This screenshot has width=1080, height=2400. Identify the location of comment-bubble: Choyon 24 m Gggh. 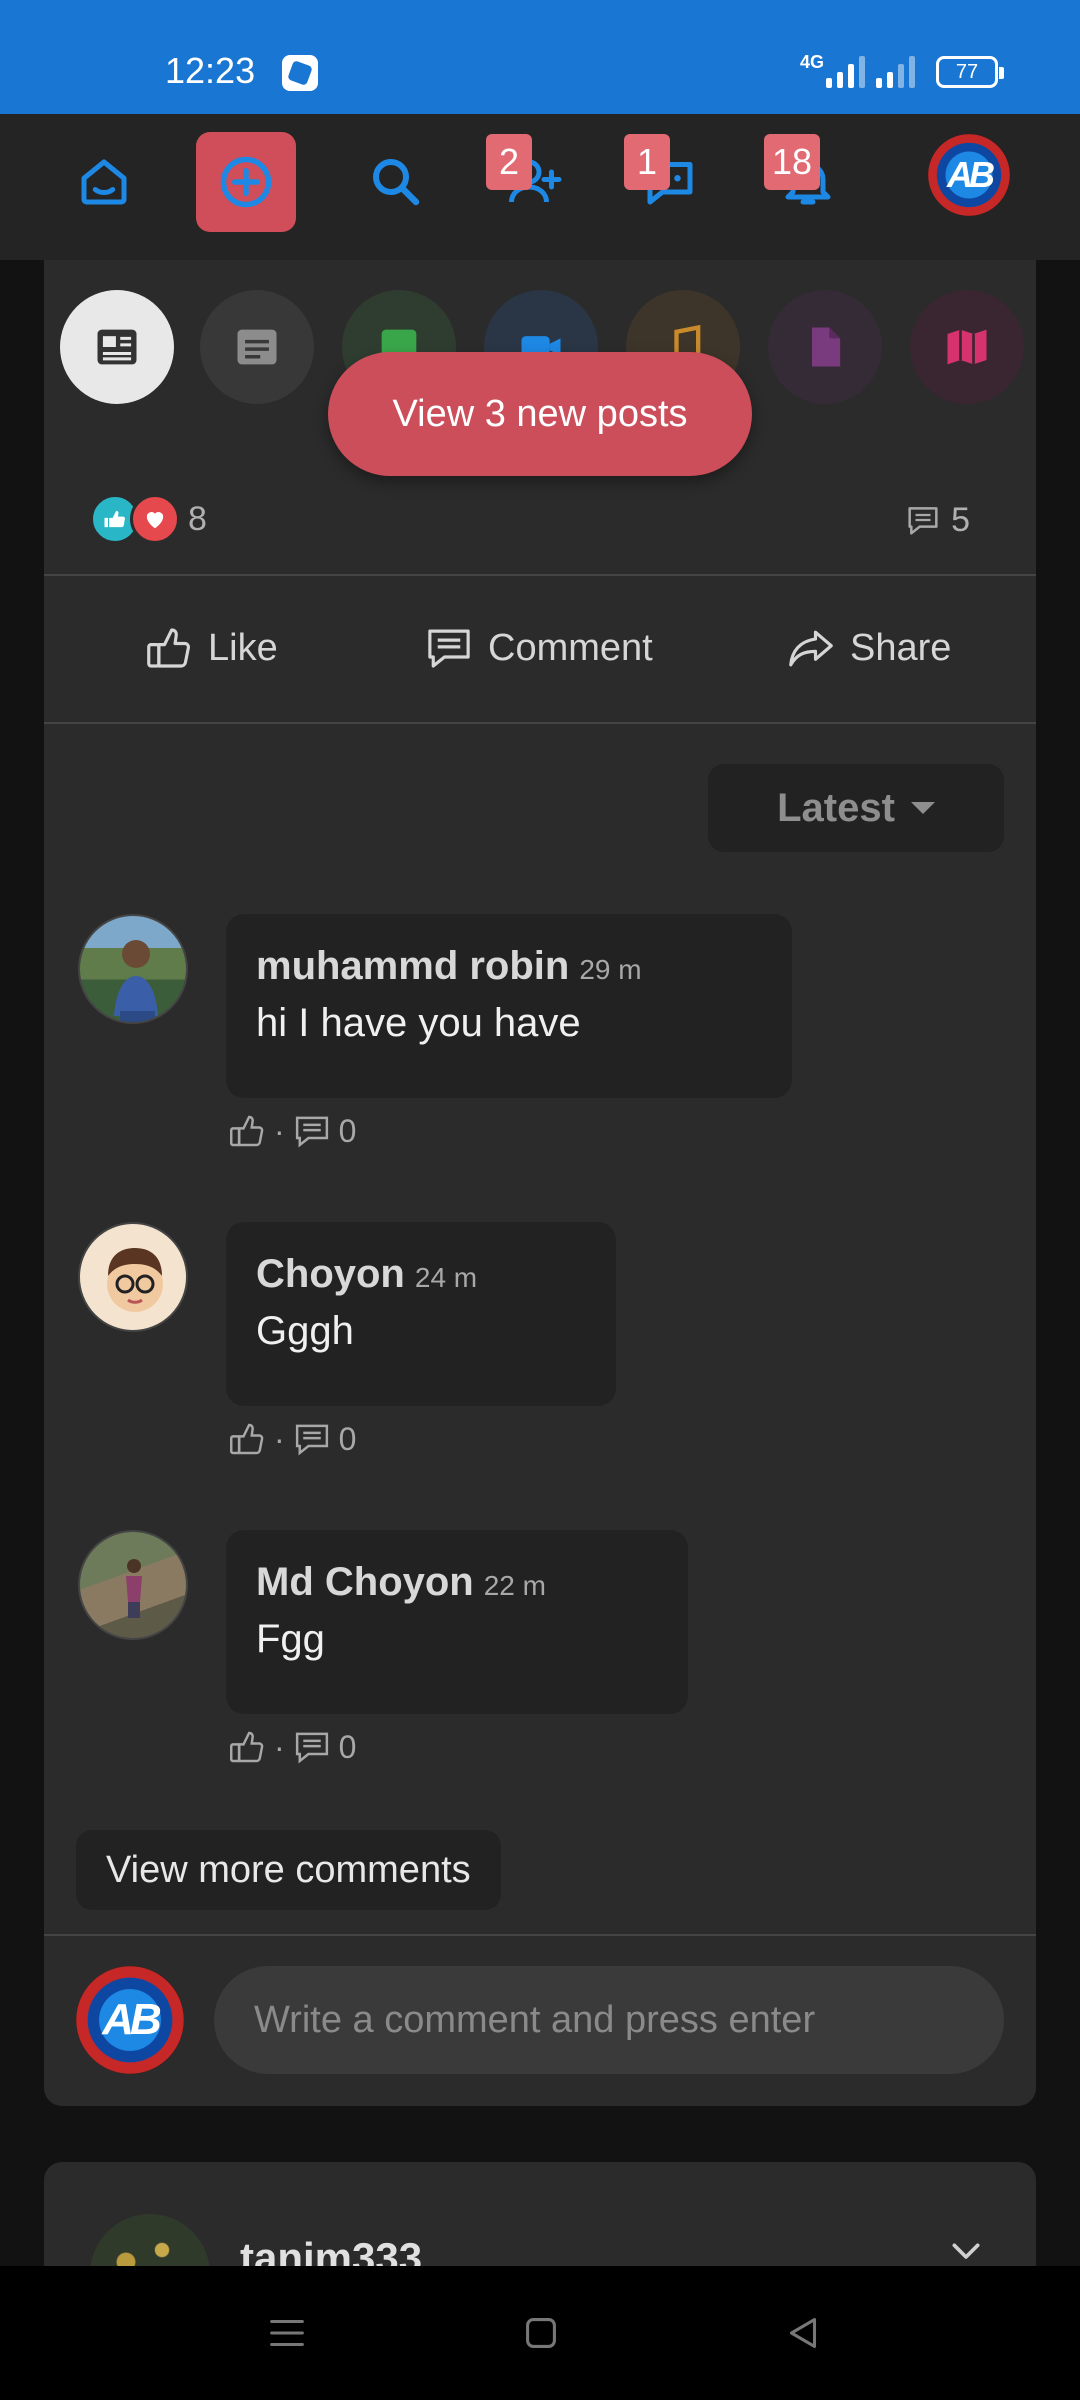
(421, 1314).